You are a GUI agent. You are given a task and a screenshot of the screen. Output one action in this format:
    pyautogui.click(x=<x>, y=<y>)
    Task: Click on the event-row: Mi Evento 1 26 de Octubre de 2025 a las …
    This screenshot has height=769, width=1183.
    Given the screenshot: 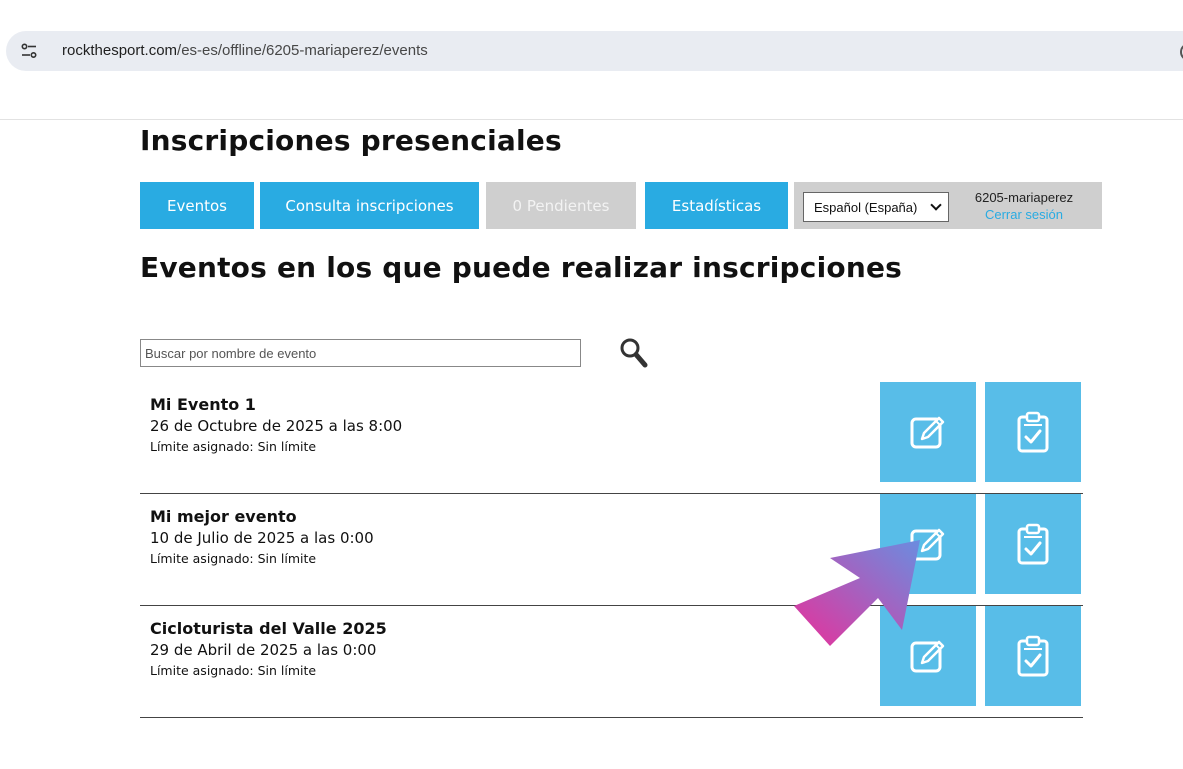 What is the action you would take?
    pyautogui.click(x=611, y=438)
    